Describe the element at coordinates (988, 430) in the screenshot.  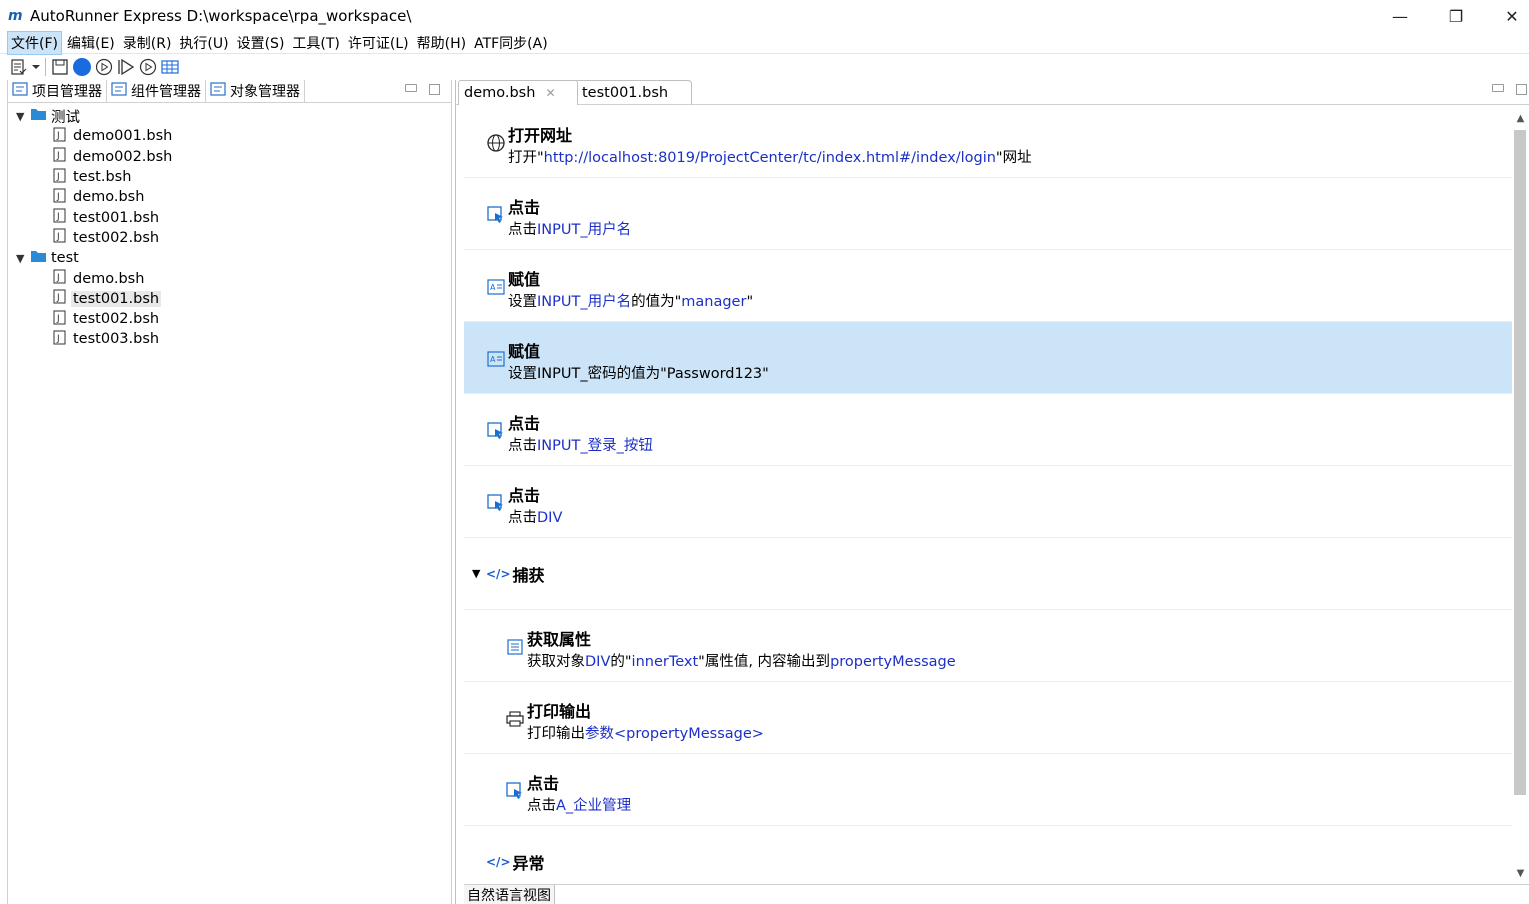
I see `step-click: 点击 点击INPUT_登录_按钮` at that location.